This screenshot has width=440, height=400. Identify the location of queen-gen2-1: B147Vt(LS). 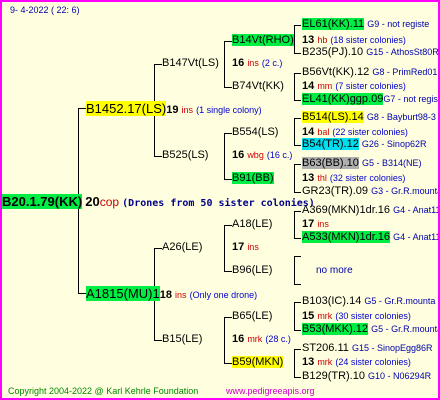
(190, 63).